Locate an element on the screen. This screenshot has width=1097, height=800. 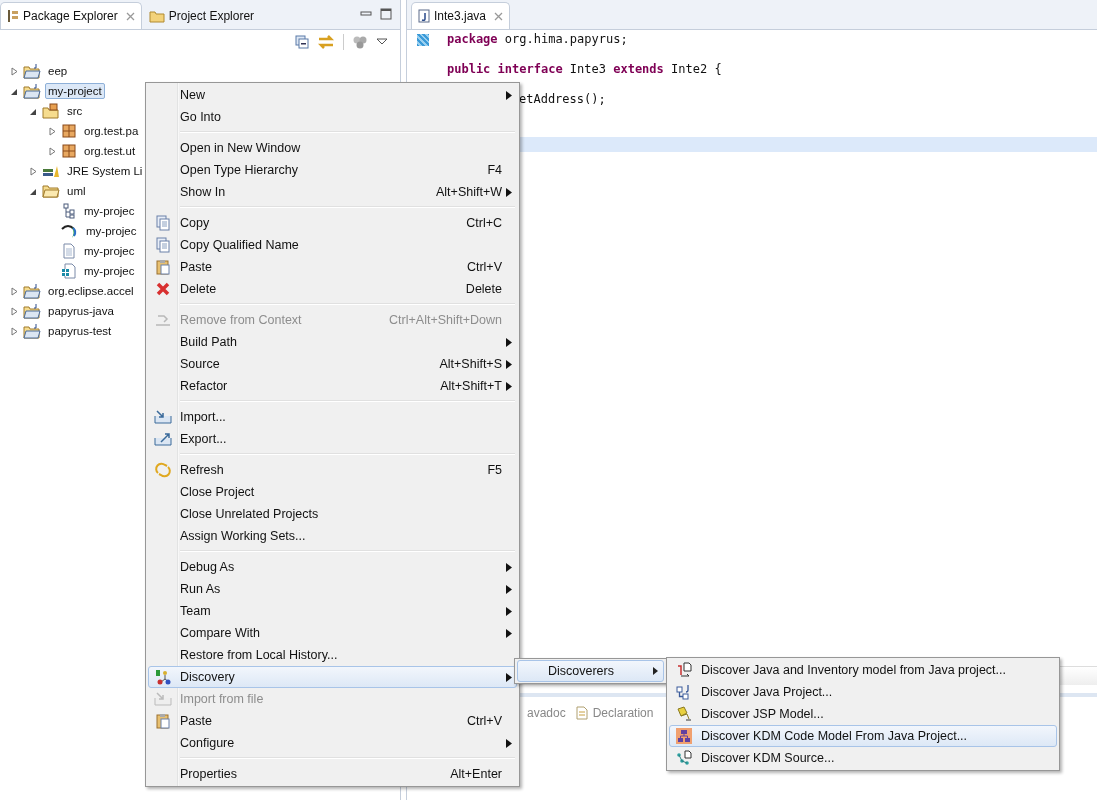
menu-item: Delete Delete is located at coordinates (332, 289).